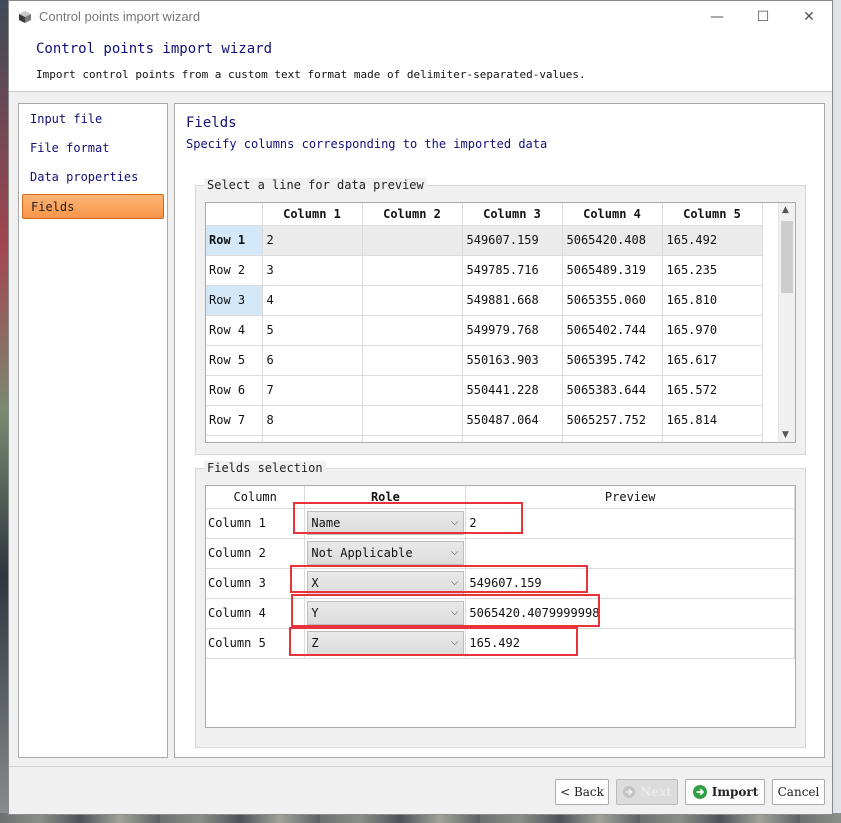 The height and width of the screenshot is (823, 841). What do you see at coordinates (512, 270) in the screenshot?
I see `table-cell: 549785.716` at bounding box center [512, 270].